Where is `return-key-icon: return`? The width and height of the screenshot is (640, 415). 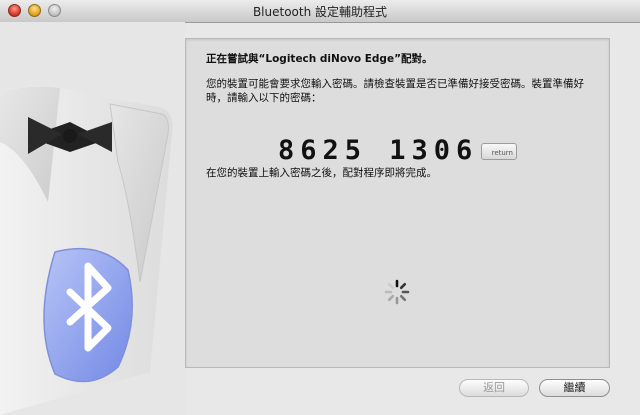 return-key-icon: return is located at coordinates (499, 151).